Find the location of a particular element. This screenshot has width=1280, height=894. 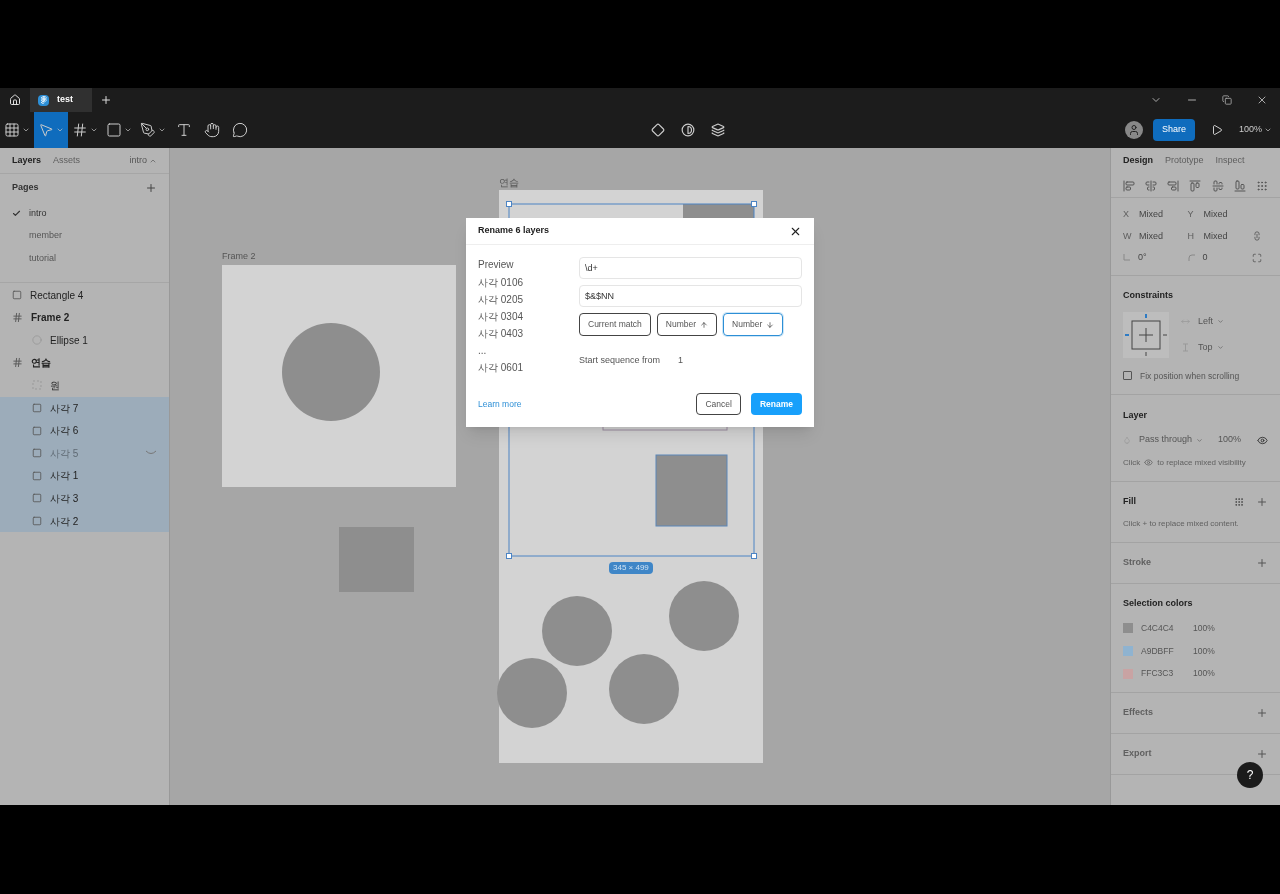

constraints-drawing is located at coordinates (1146, 334).